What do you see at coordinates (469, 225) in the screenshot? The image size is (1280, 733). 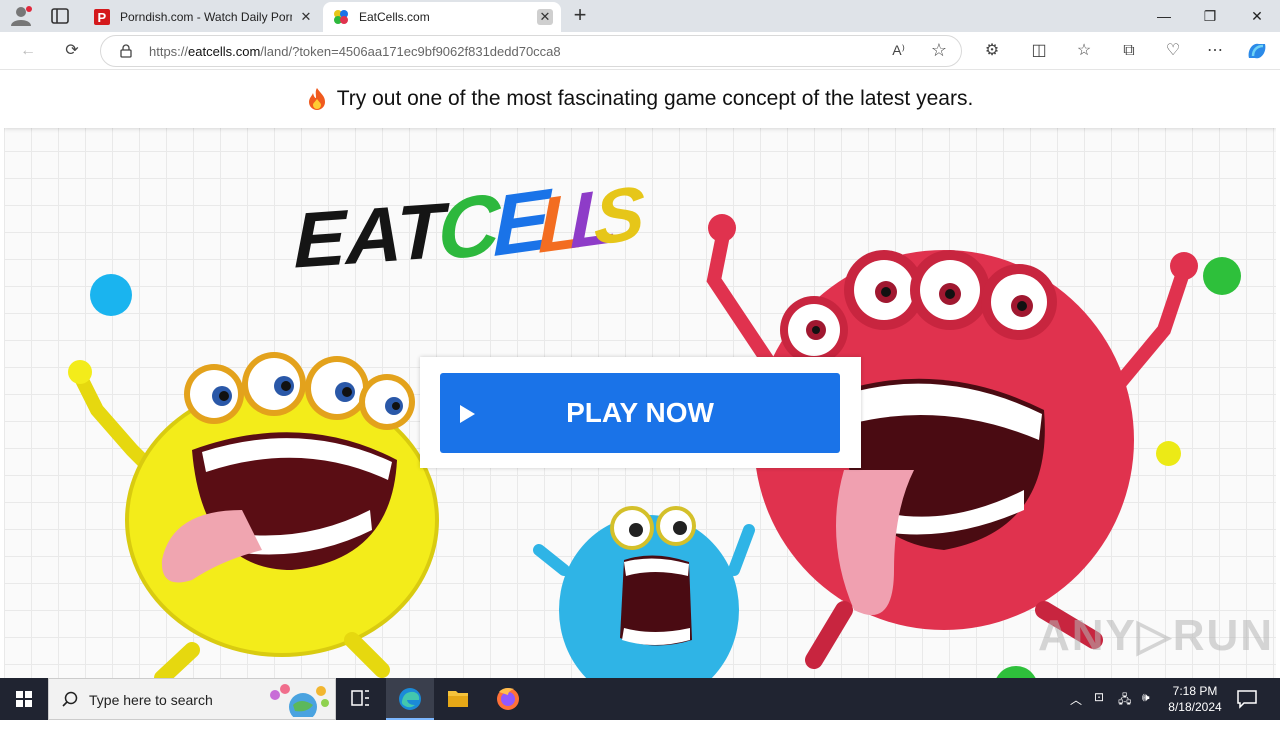 I see `eat-cells-logo: EAT C E L L S` at bounding box center [469, 225].